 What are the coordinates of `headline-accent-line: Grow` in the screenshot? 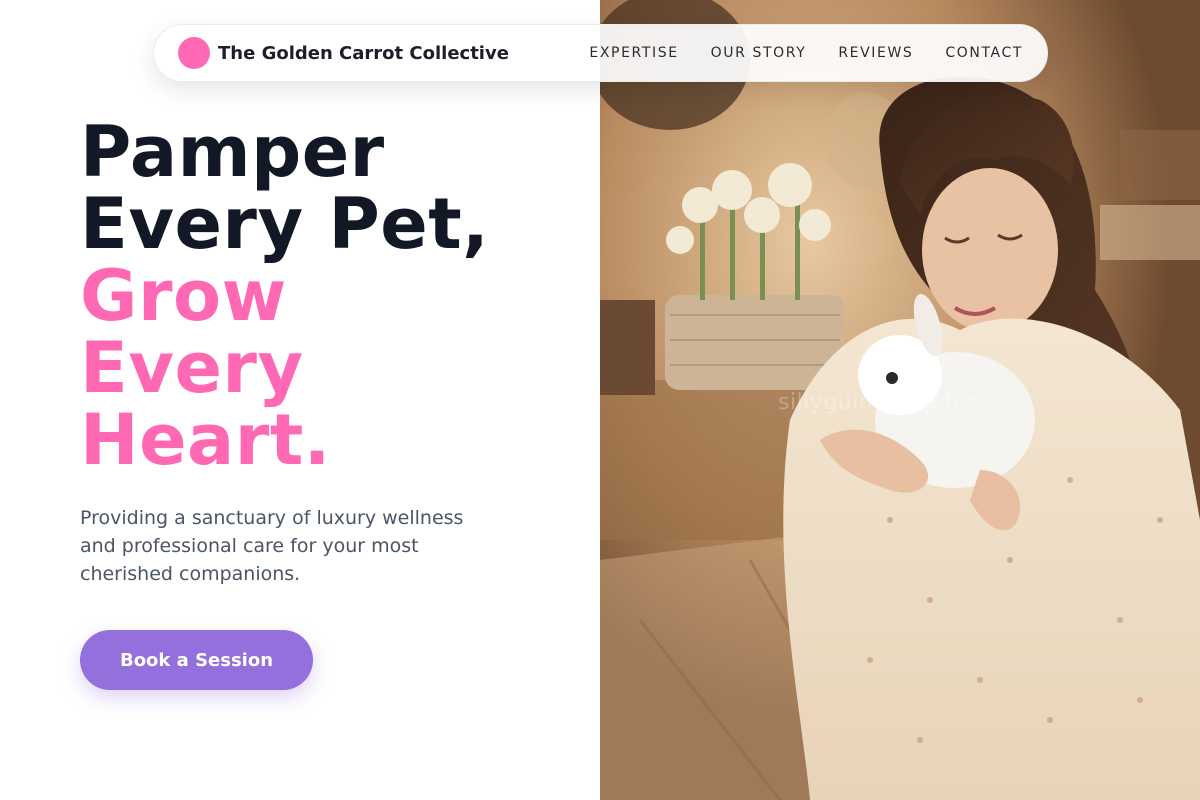 It's located at (183, 296).